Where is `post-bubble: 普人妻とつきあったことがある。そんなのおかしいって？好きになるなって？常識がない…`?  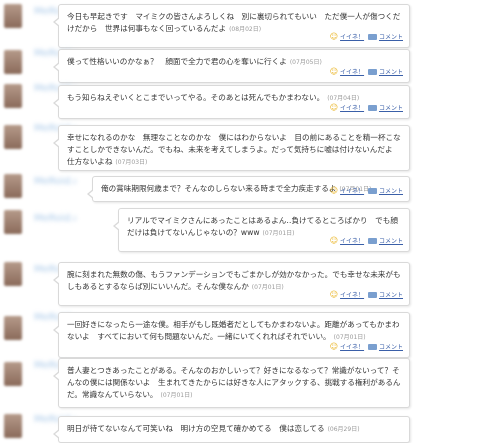 post-bubble: 普人妻とつきあったことがある。そんなのおかしいって？好きになるなって？常識がない… is located at coordinates (231, 383).